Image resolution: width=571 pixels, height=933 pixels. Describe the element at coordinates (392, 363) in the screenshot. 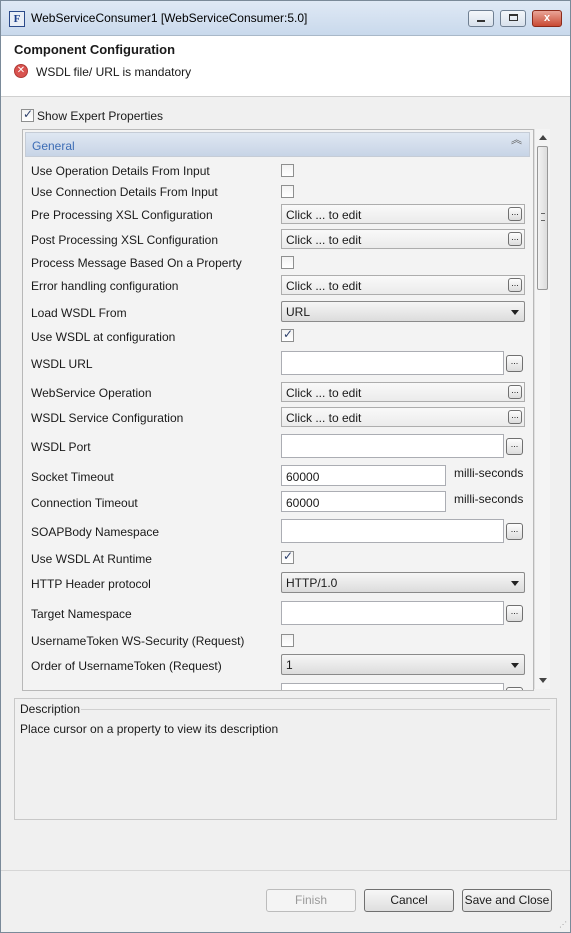

I see `wsdl-url-input` at that location.